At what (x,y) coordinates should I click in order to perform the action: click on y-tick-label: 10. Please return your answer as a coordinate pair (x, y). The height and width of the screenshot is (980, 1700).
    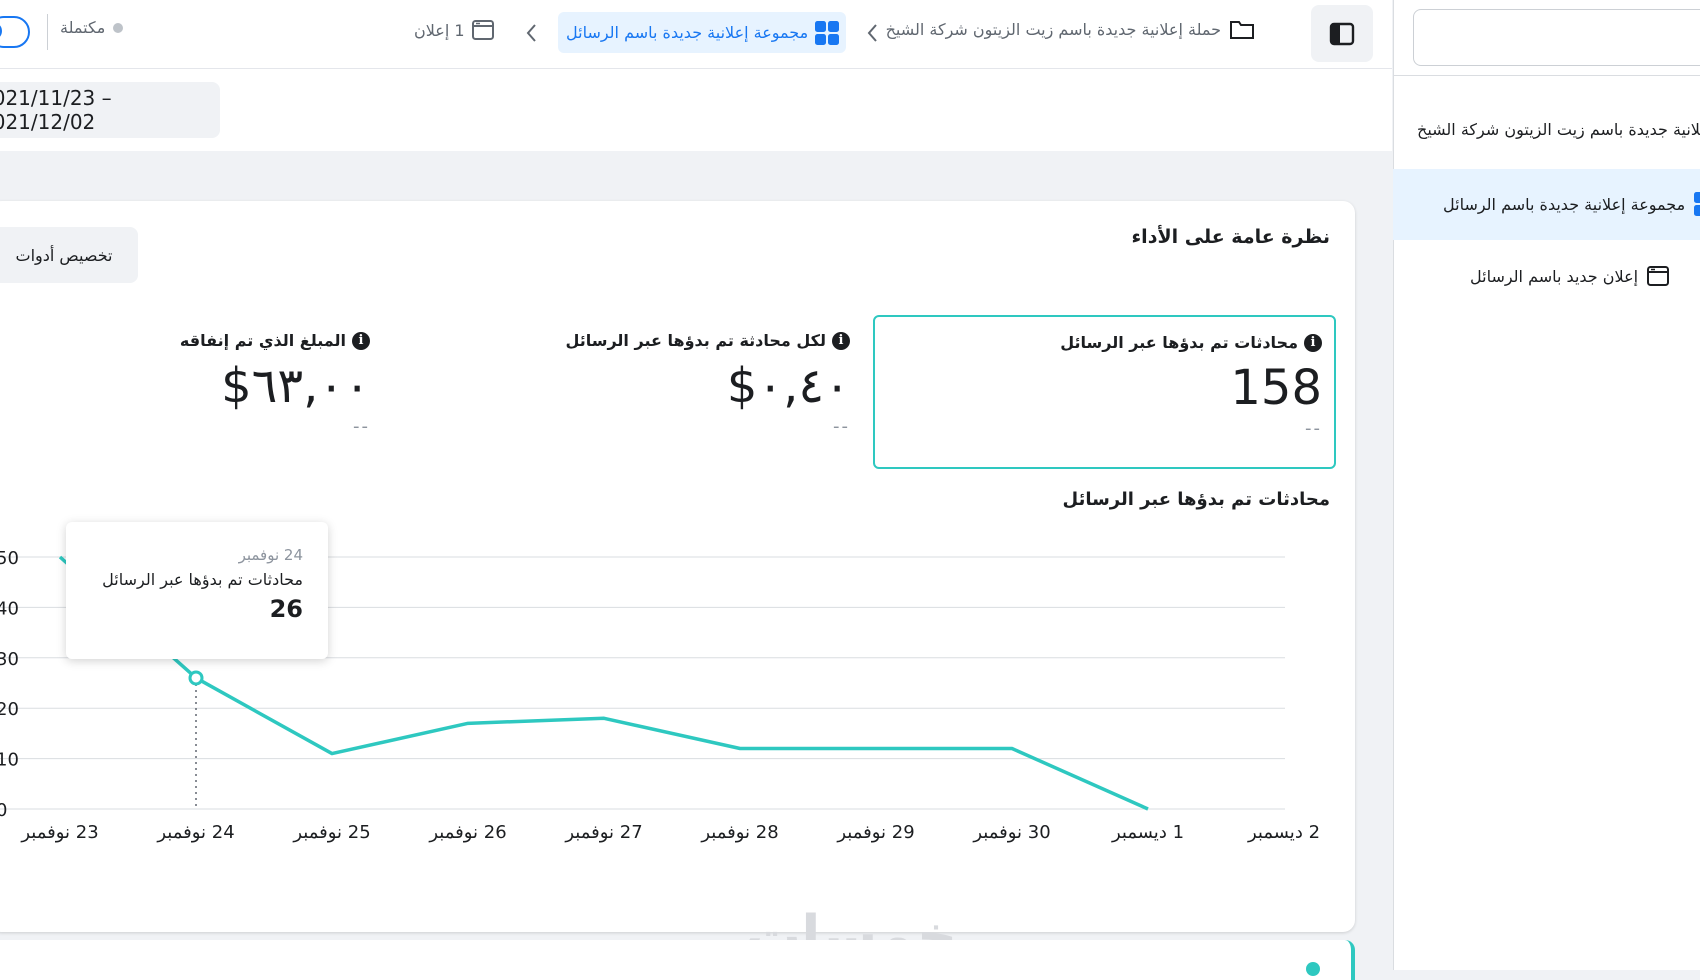
    Looking at the image, I should click on (9, 760).